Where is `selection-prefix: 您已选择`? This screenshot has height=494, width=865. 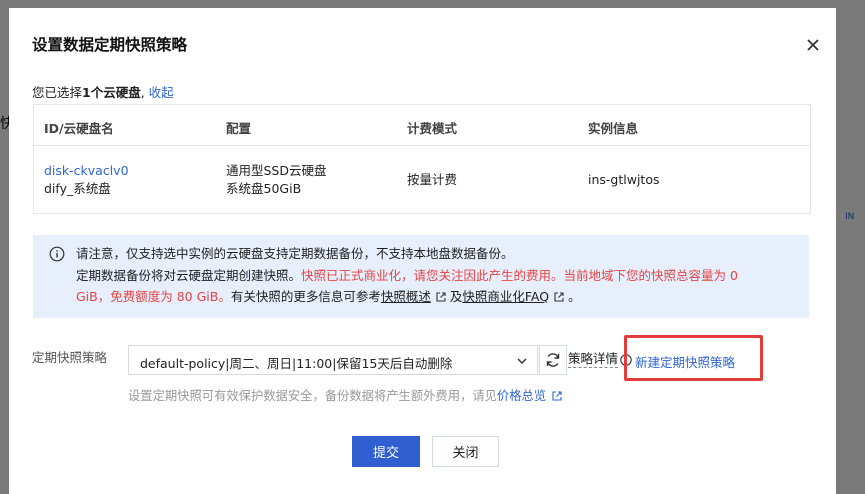
selection-prefix: 您已选择 is located at coordinates (57, 92).